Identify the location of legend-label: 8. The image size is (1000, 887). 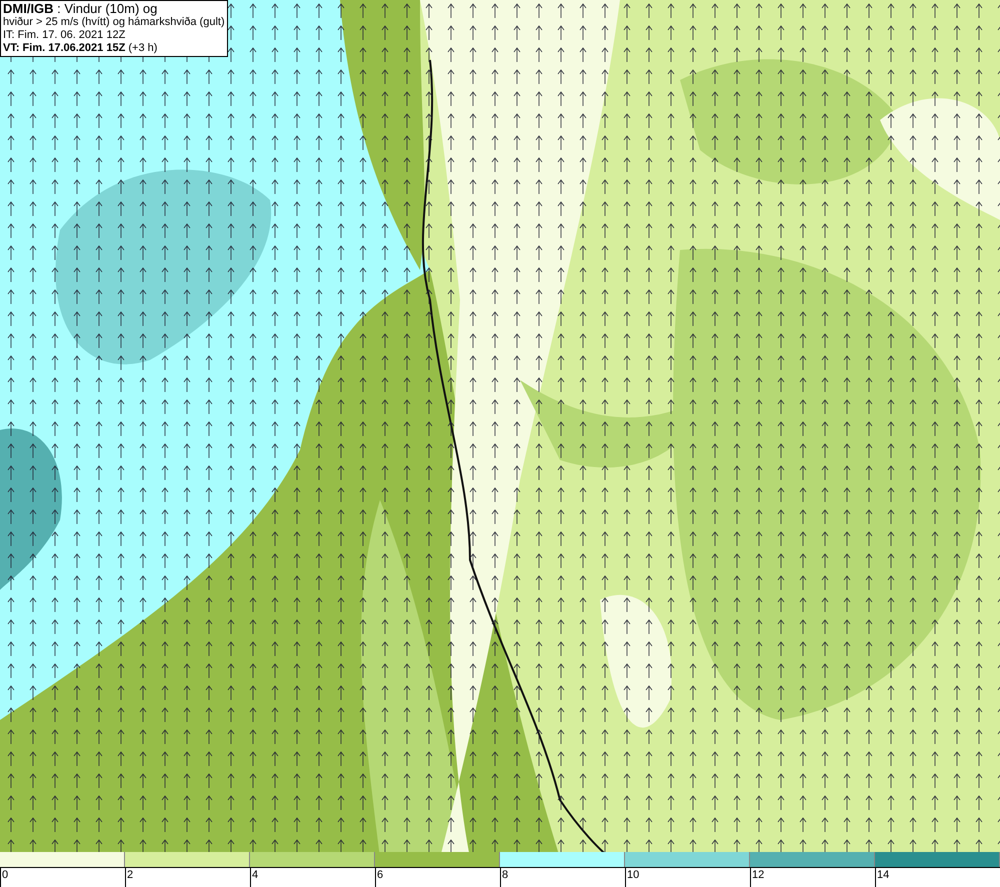
(504, 875).